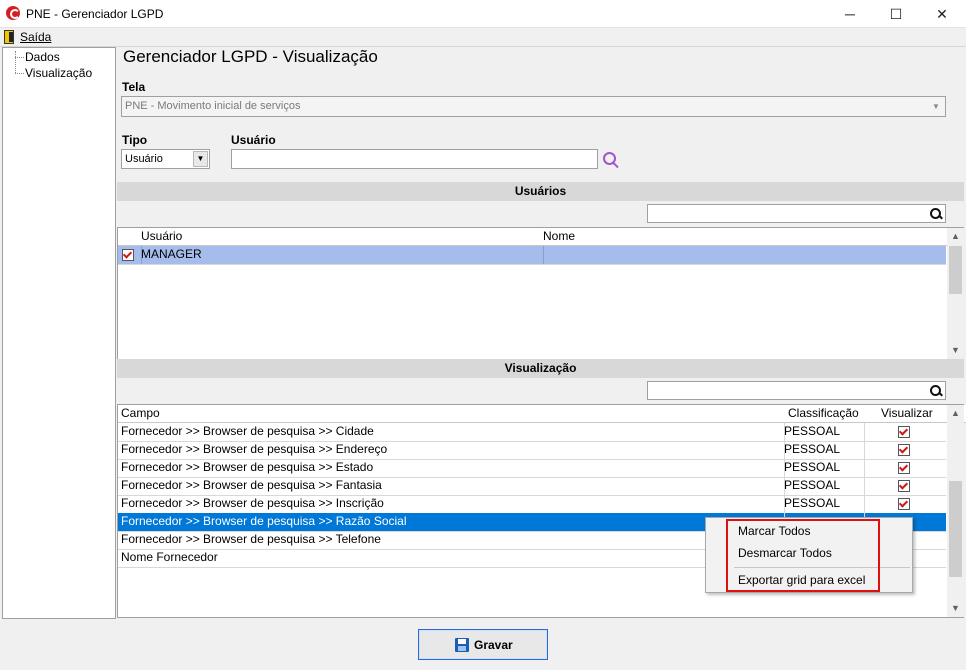 The width and height of the screenshot is (966, 670). What do you see at coordinates (942, 14) in the screenshot?
I see `close-button: ✕` at bounding box center [942, 14].